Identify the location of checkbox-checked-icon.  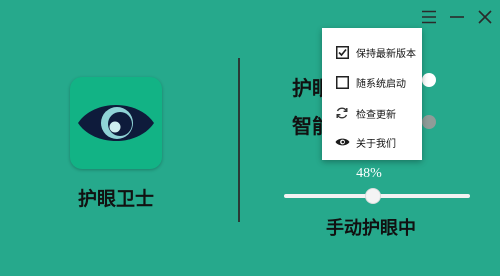
(342, 52).